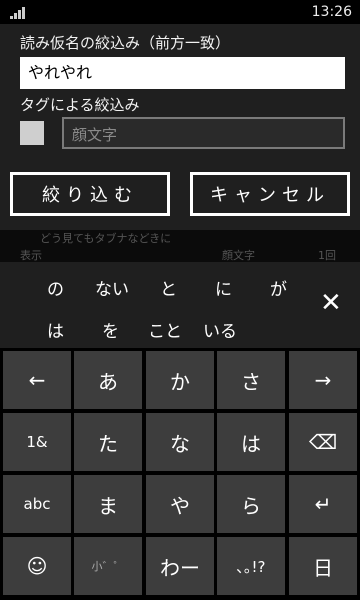 This screenshot has height=600, width=360. I want to click on key-sa: さ, so click(251, 380).